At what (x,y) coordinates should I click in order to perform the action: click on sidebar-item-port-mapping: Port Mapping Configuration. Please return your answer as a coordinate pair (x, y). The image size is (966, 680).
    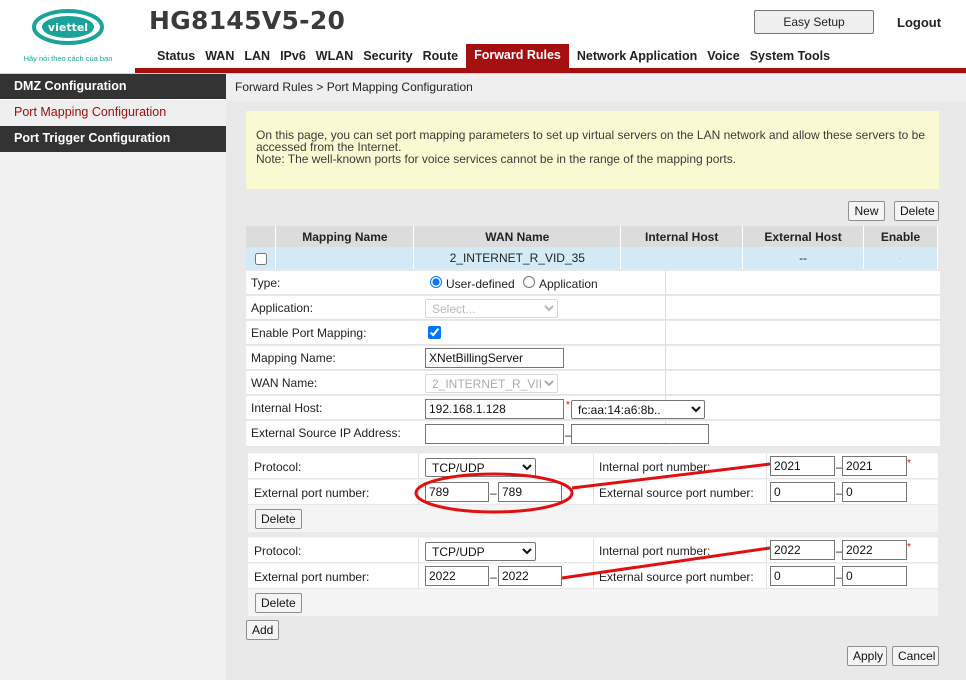
    Looking at the image, I should click on (113, 113).